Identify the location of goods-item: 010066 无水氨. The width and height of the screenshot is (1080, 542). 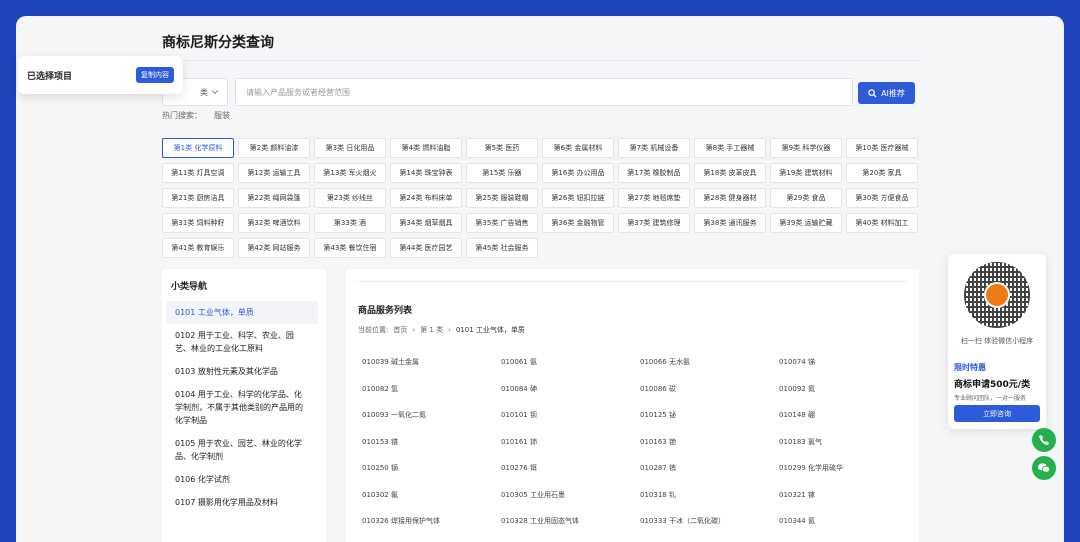
(709, 362).